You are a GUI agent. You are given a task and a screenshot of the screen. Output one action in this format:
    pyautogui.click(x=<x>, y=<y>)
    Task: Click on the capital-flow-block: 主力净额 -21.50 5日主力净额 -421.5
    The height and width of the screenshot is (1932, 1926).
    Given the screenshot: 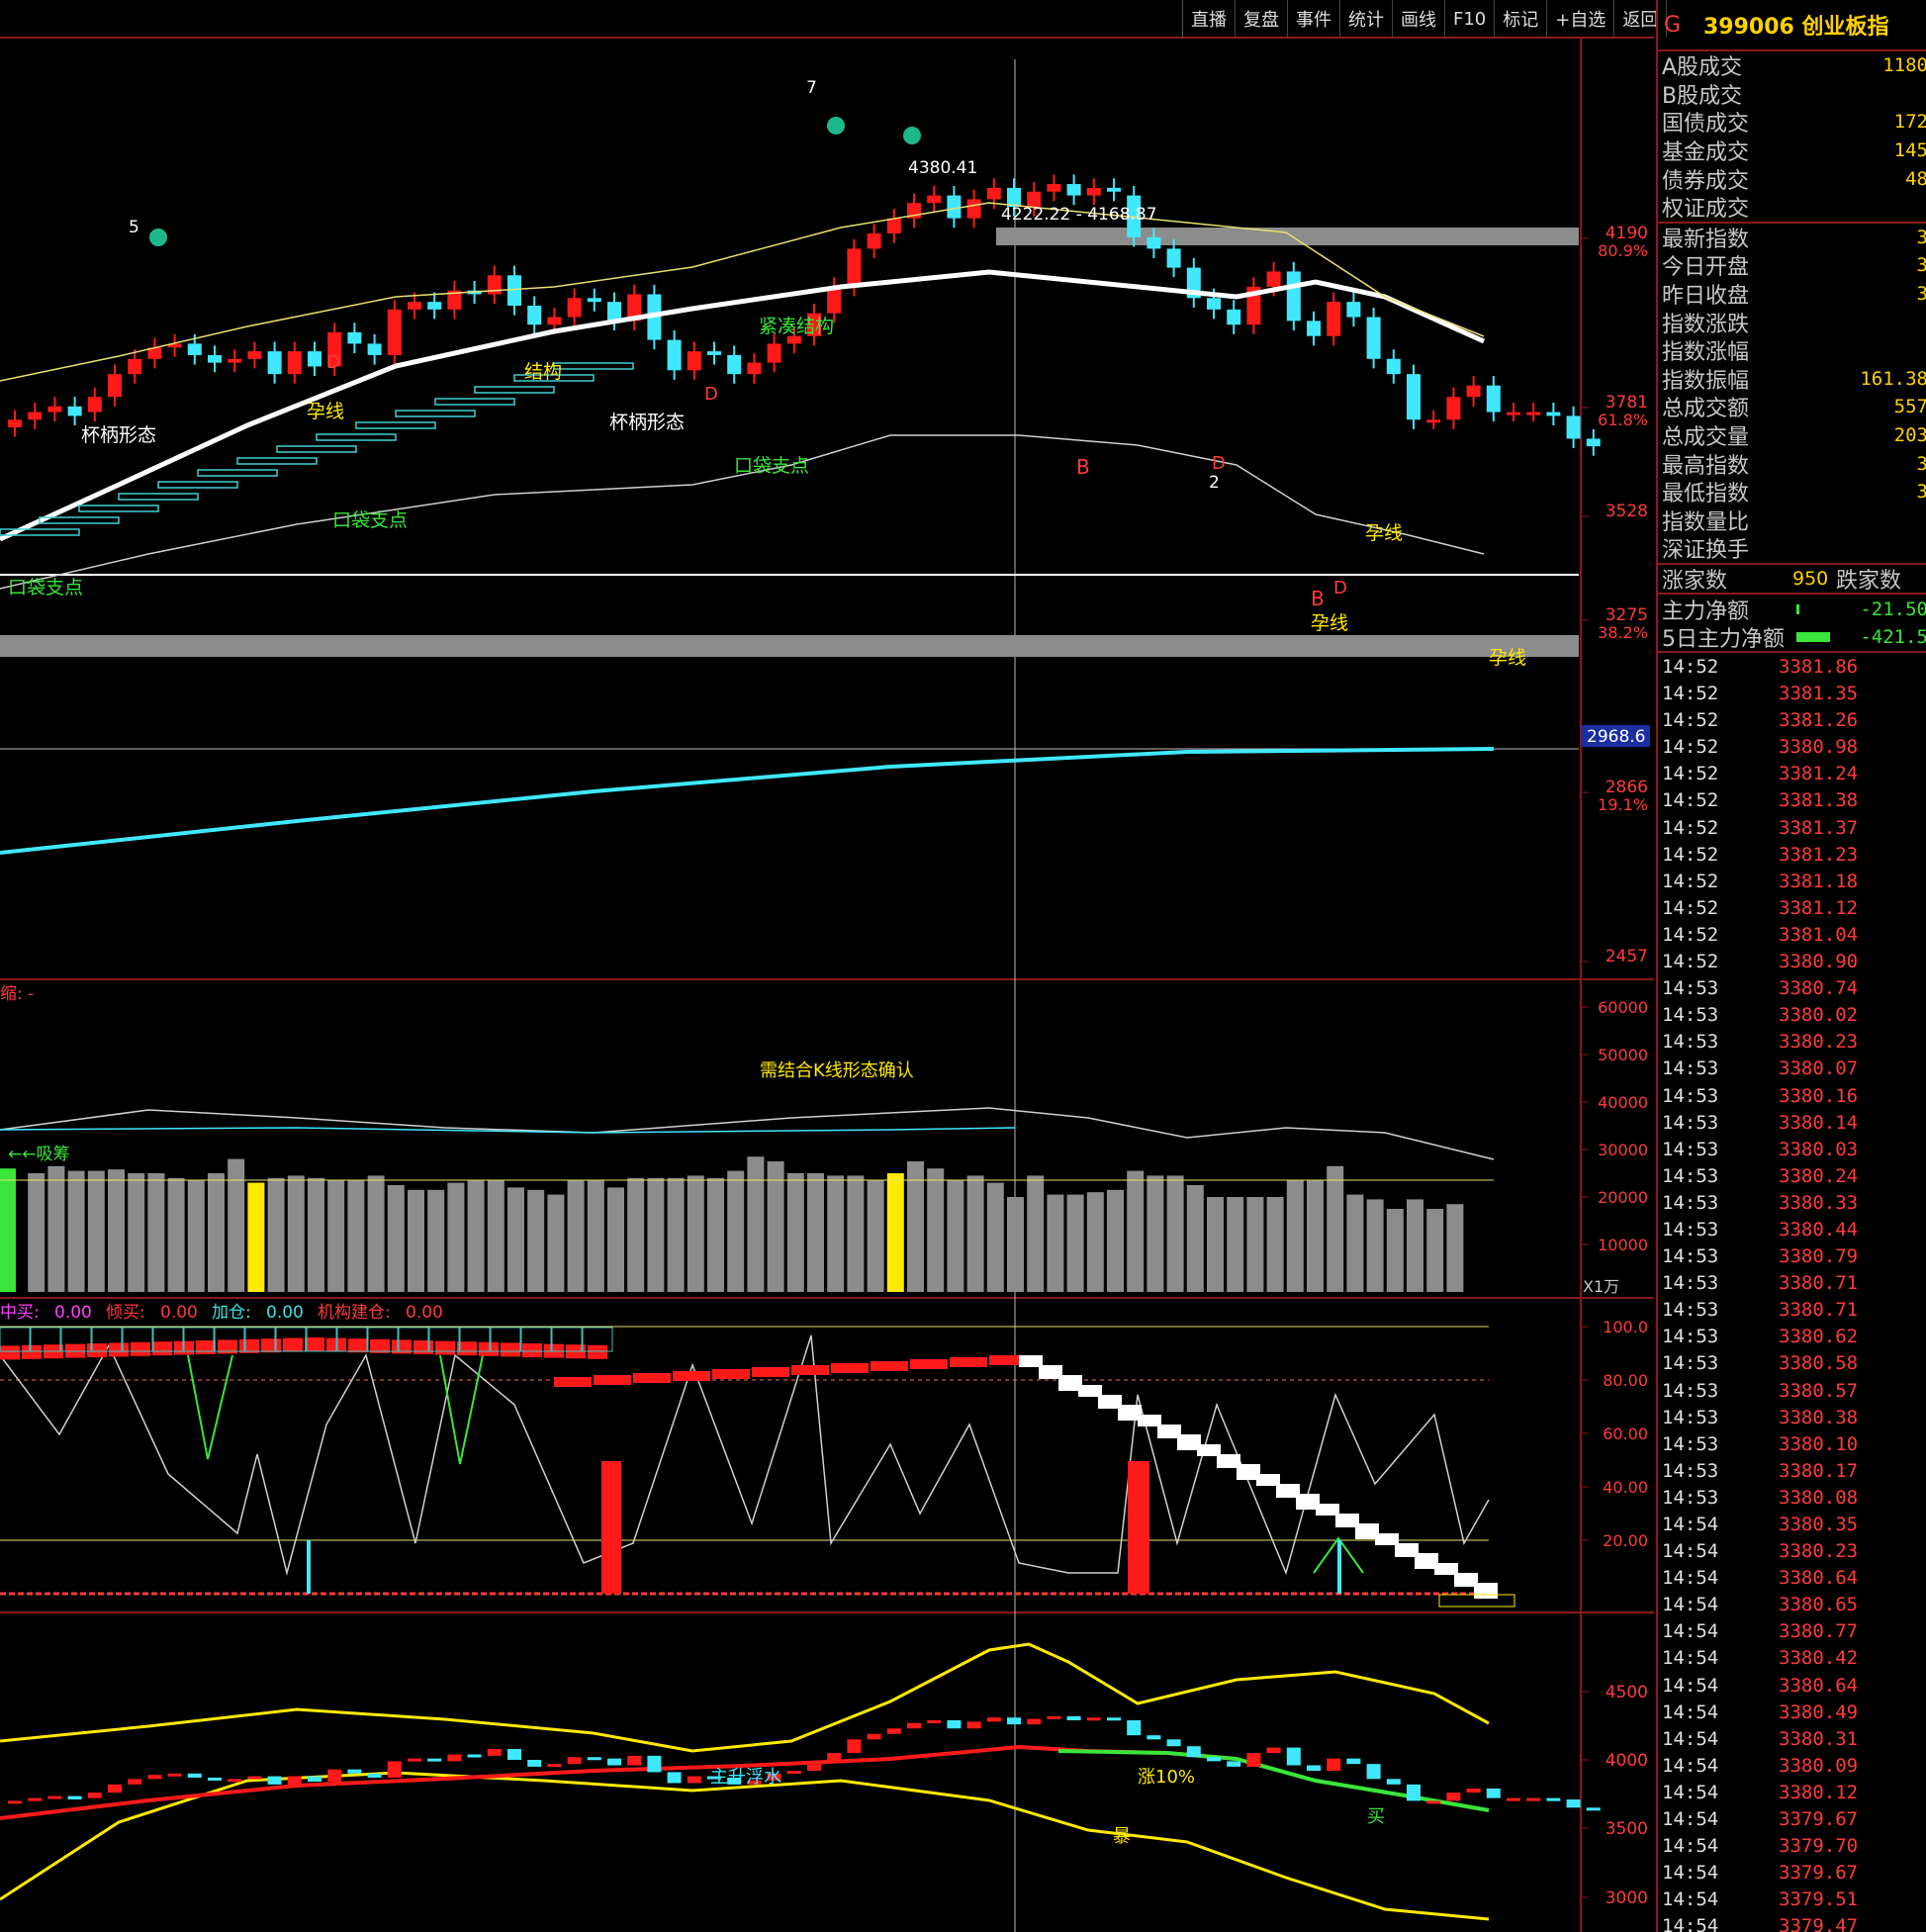 What is the action you would take?
    pyautogui.click(x=1792, y=624)
    